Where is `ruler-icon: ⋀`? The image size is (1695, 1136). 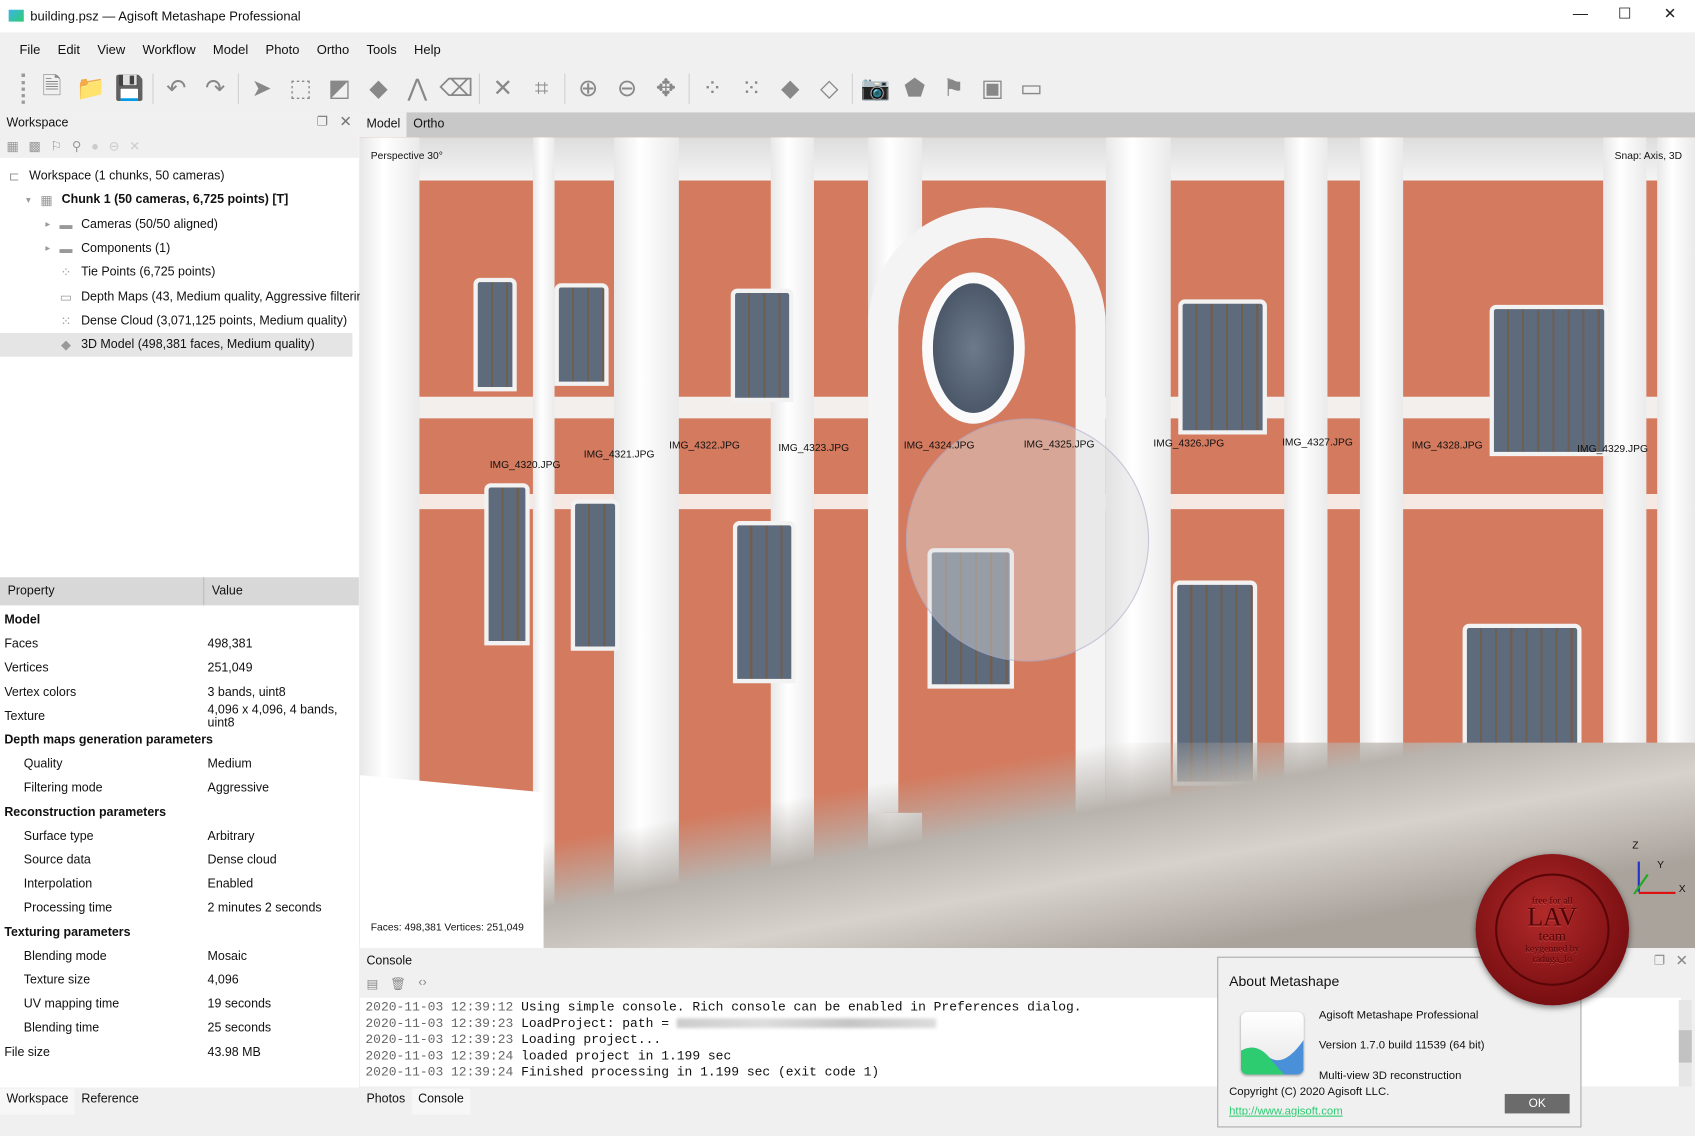
ruler-icon: ⋀ is located at coordinates (417, 88).